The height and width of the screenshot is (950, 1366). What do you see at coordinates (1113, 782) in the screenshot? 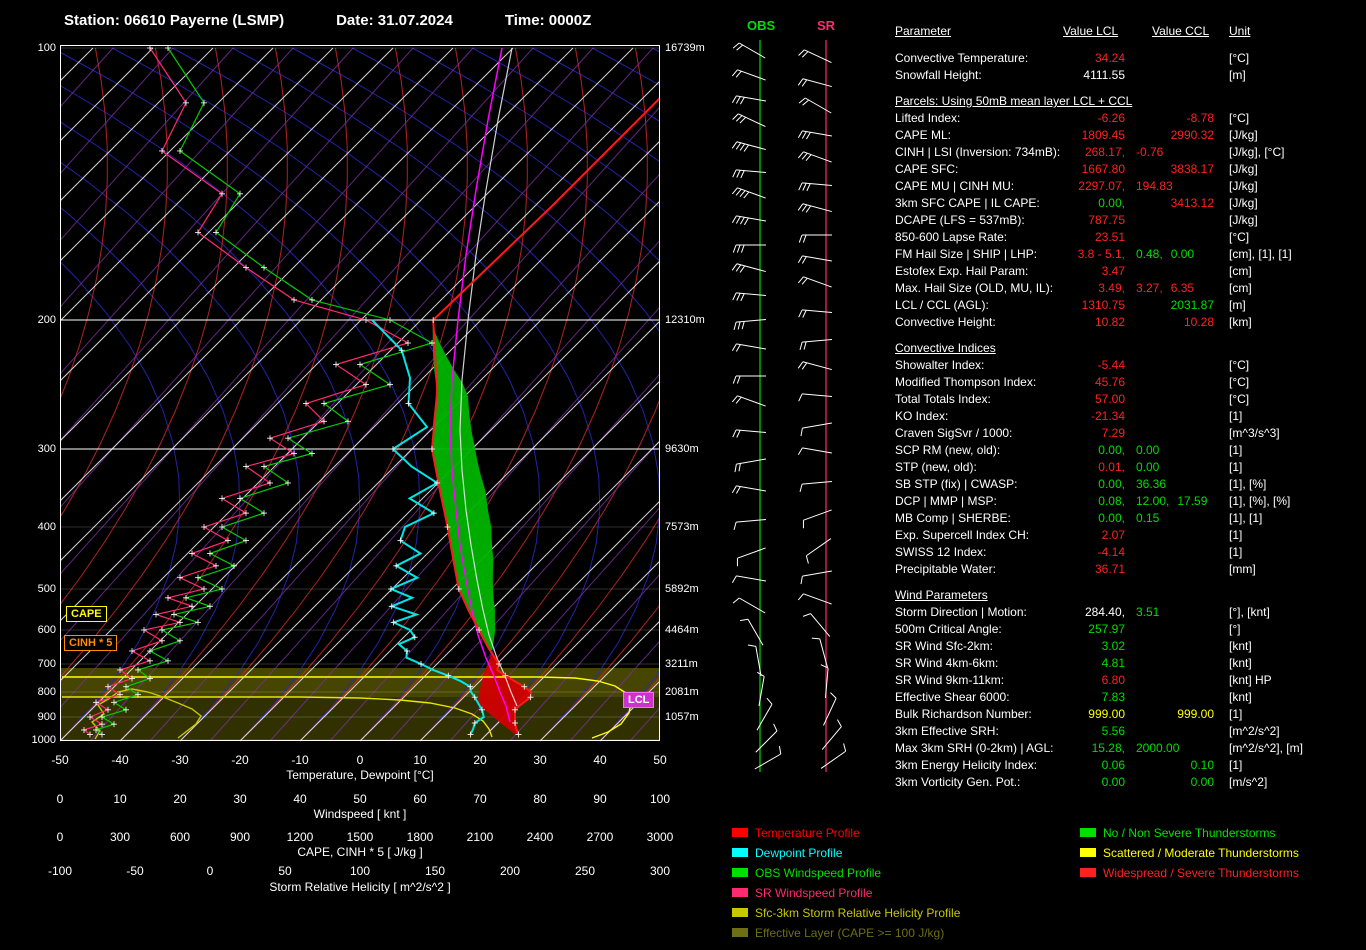
I see `value-lcl: 0.00` at bounding box center [1113, 782].